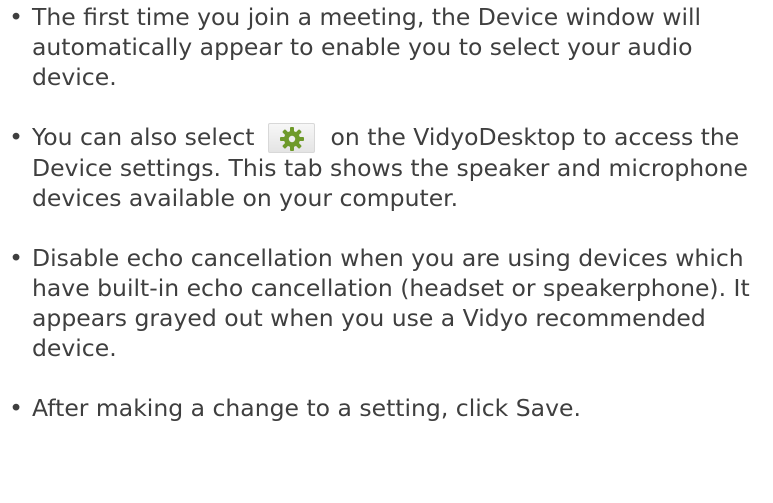 Image resolution: width=773 pixels, height=503 pixels. I want to click on gear-icon, so click(292, 139).